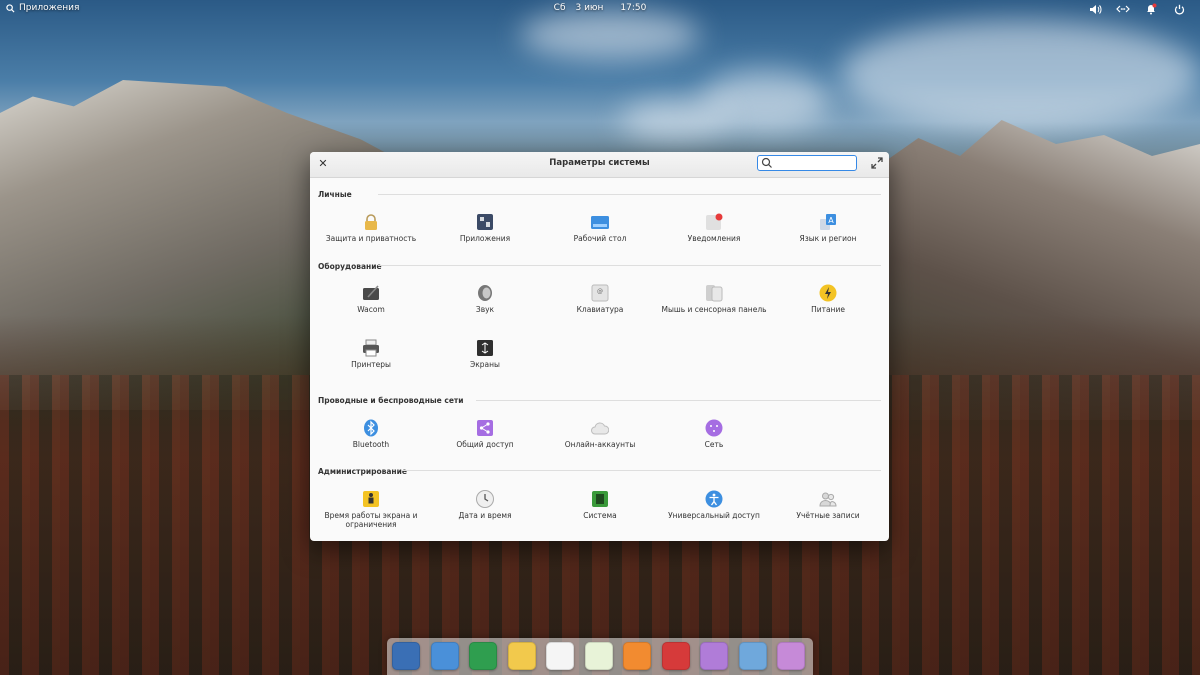 The width and height of the screenshot is (1200, 675). I want to click on time: 17:50, so click(633, 8).